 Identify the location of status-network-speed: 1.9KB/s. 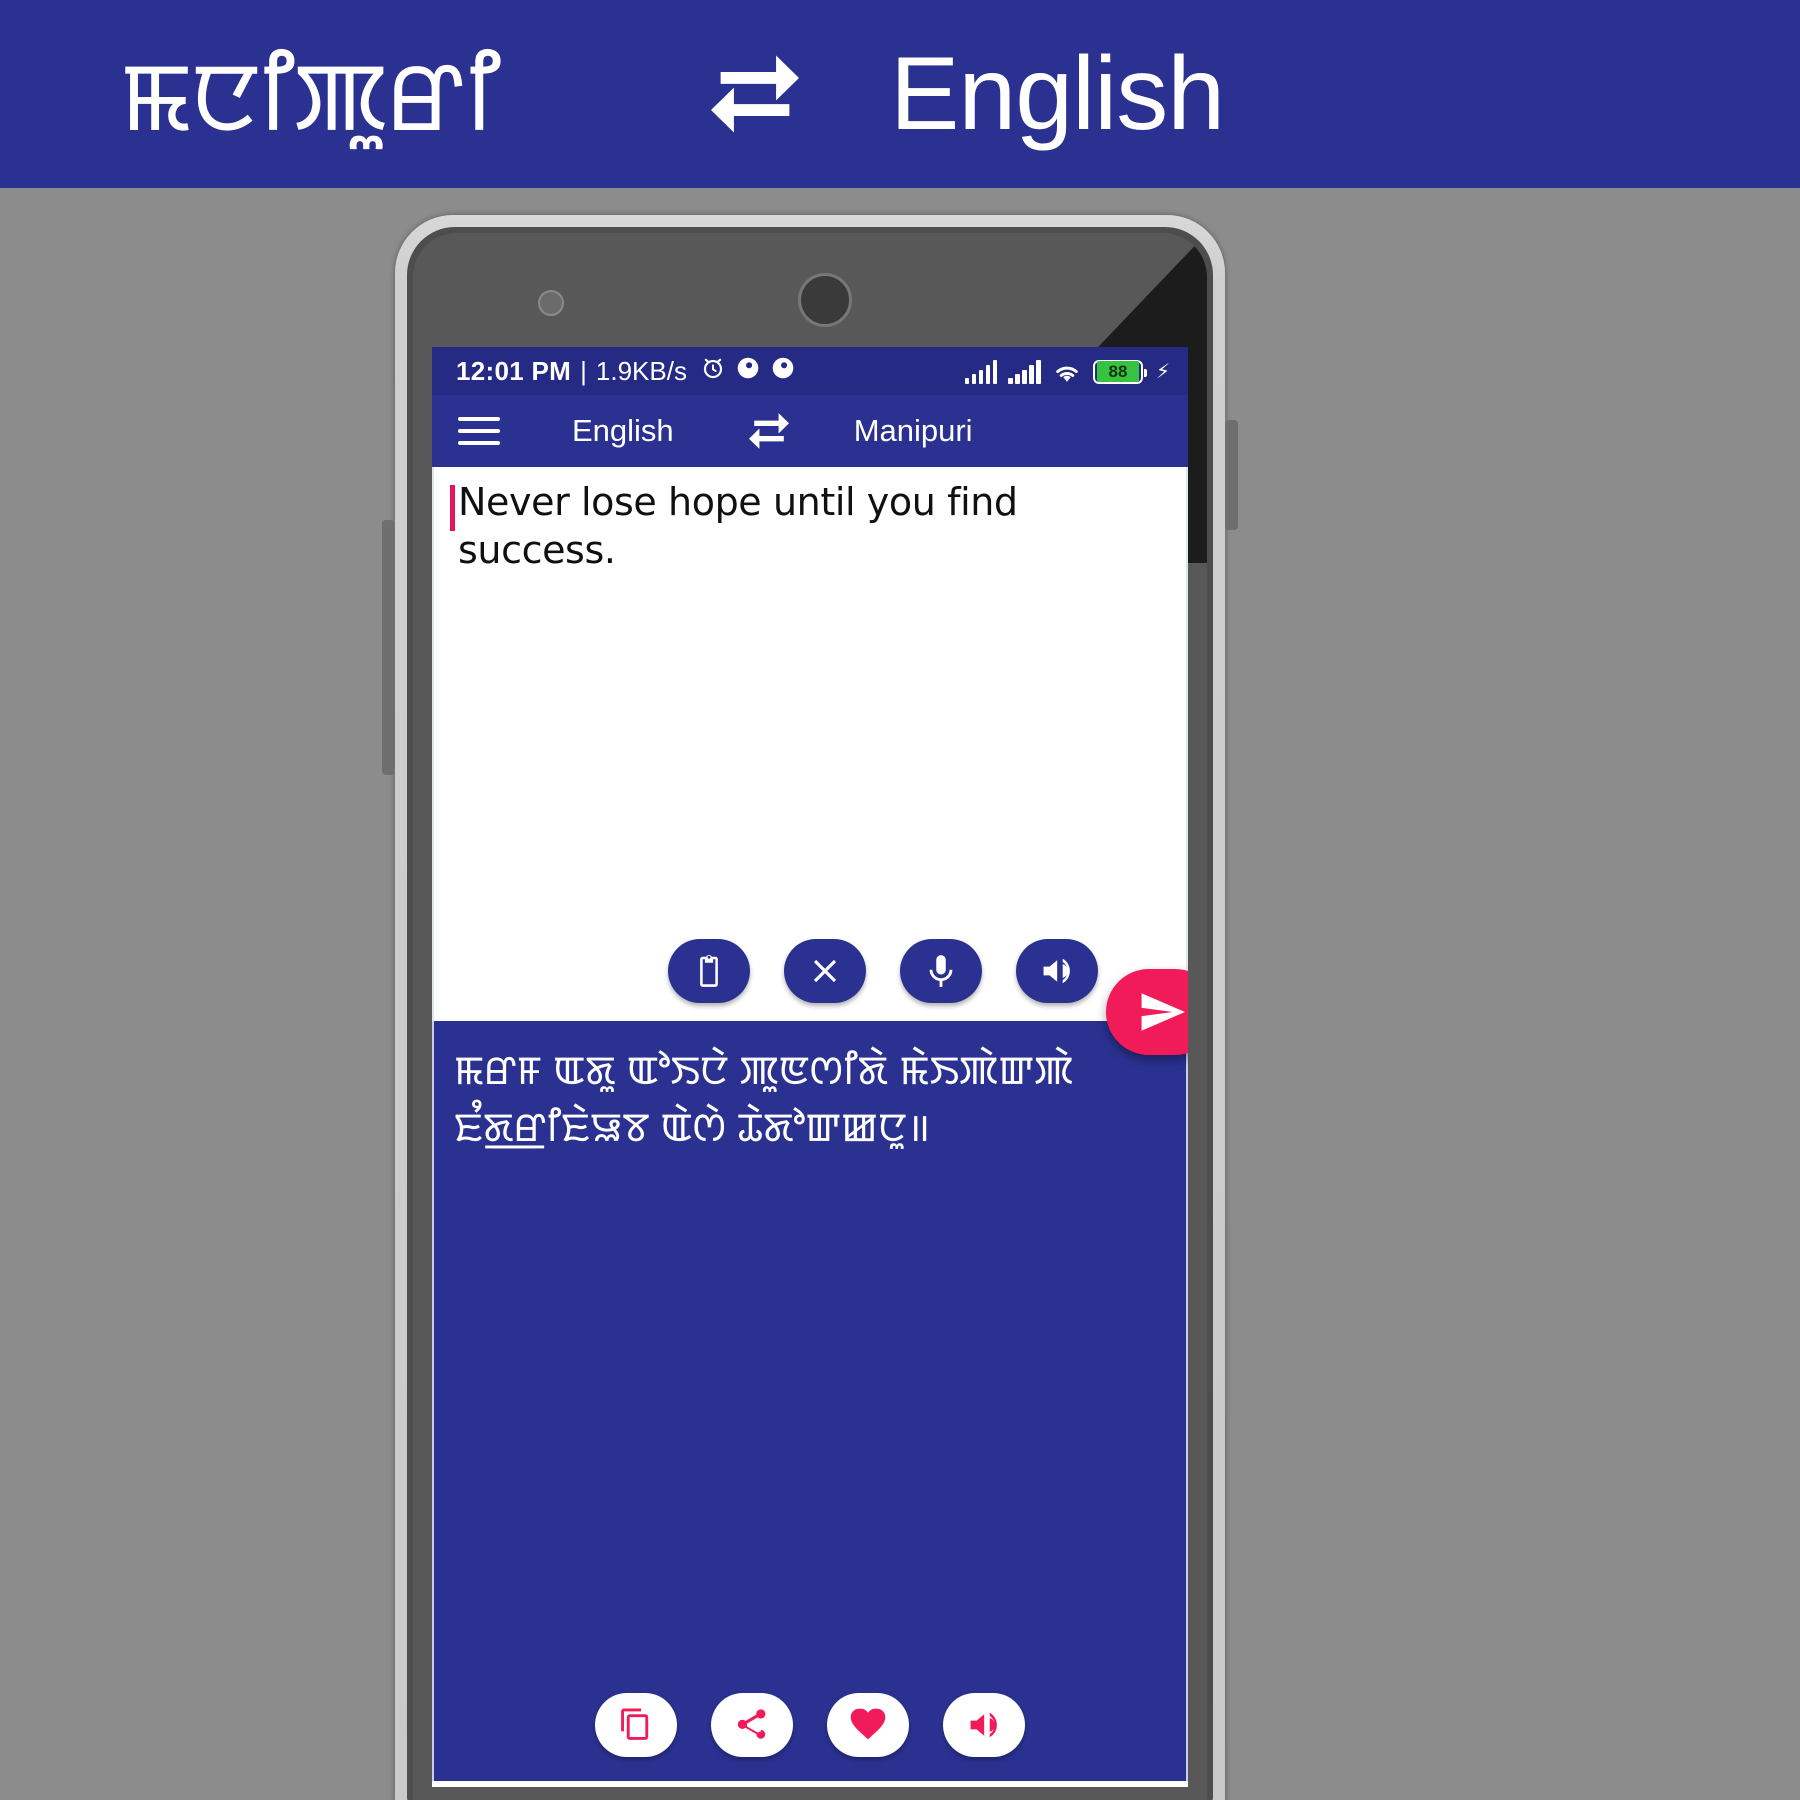
(641, 370).